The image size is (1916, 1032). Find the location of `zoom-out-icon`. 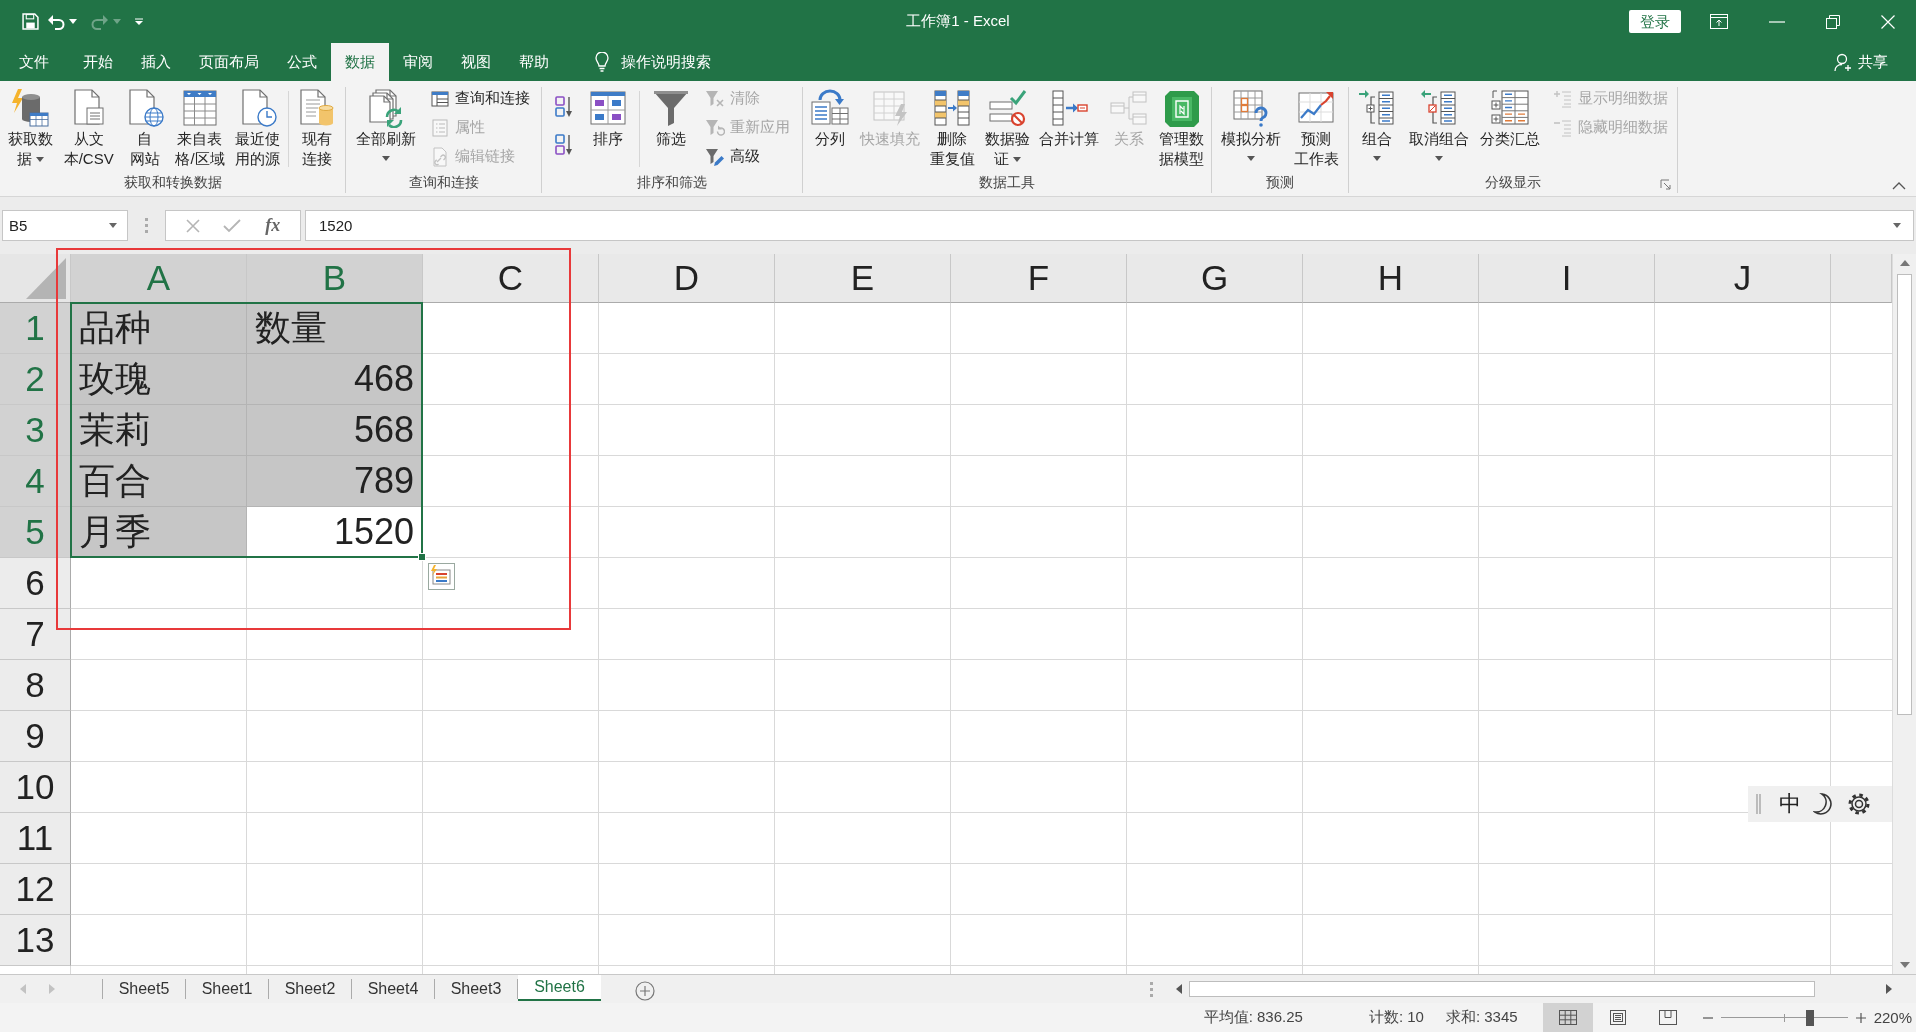

zoom-out-icon is located at coordinates (1707, 1017).